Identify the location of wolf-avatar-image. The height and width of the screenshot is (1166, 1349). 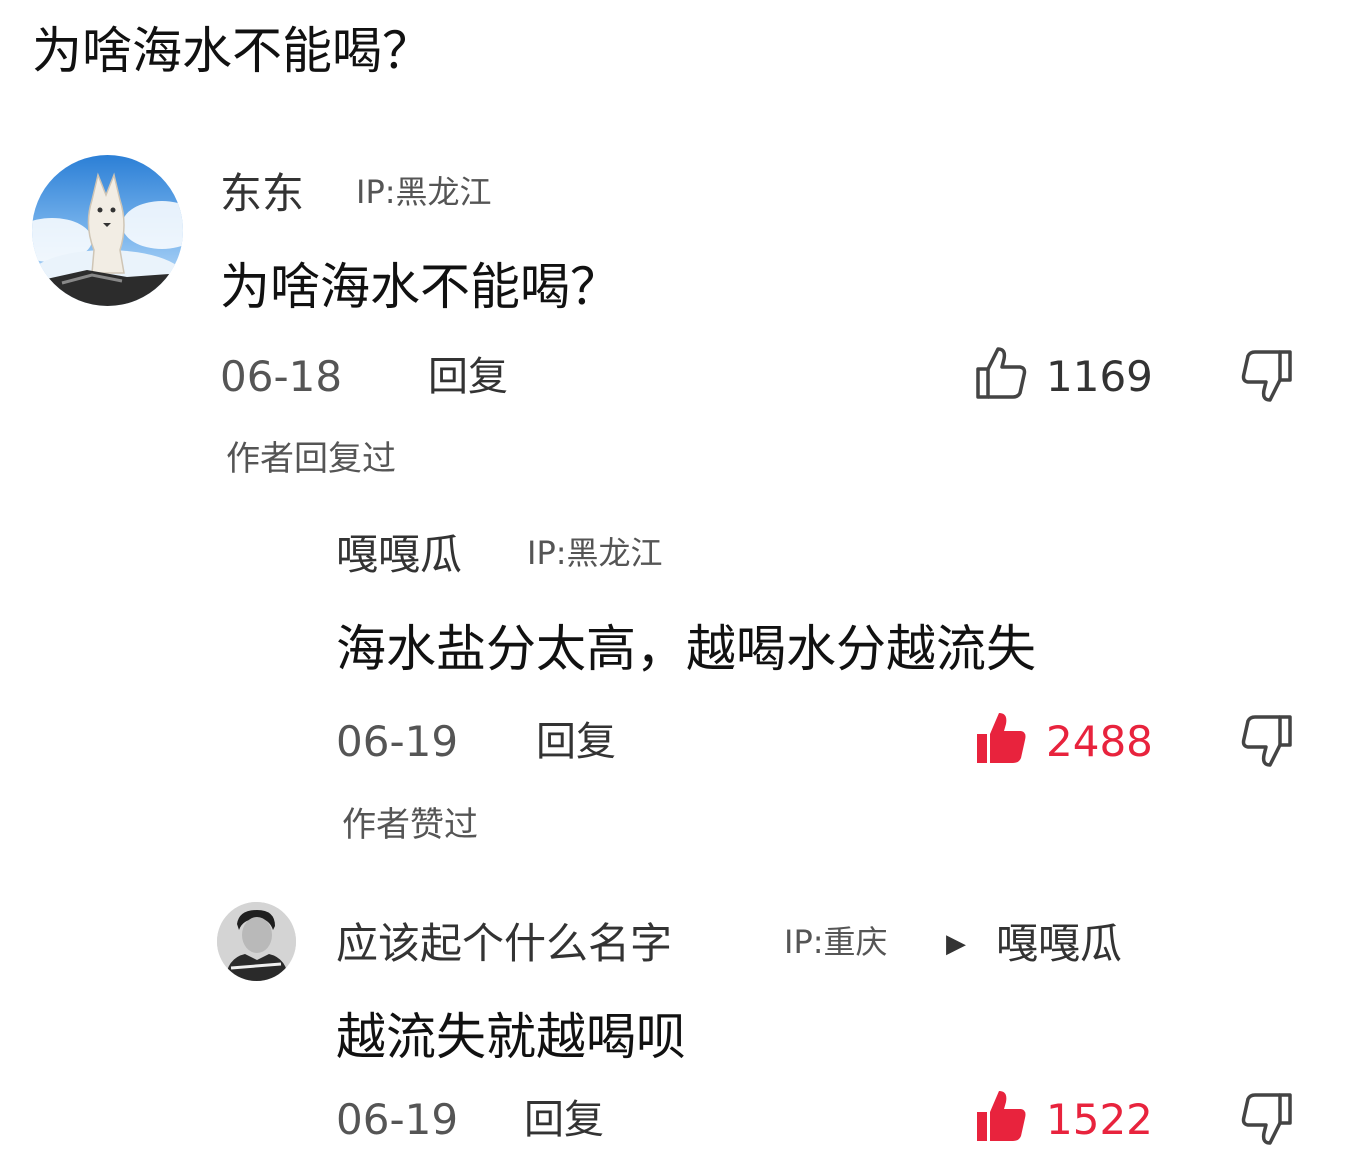
(107, 230).